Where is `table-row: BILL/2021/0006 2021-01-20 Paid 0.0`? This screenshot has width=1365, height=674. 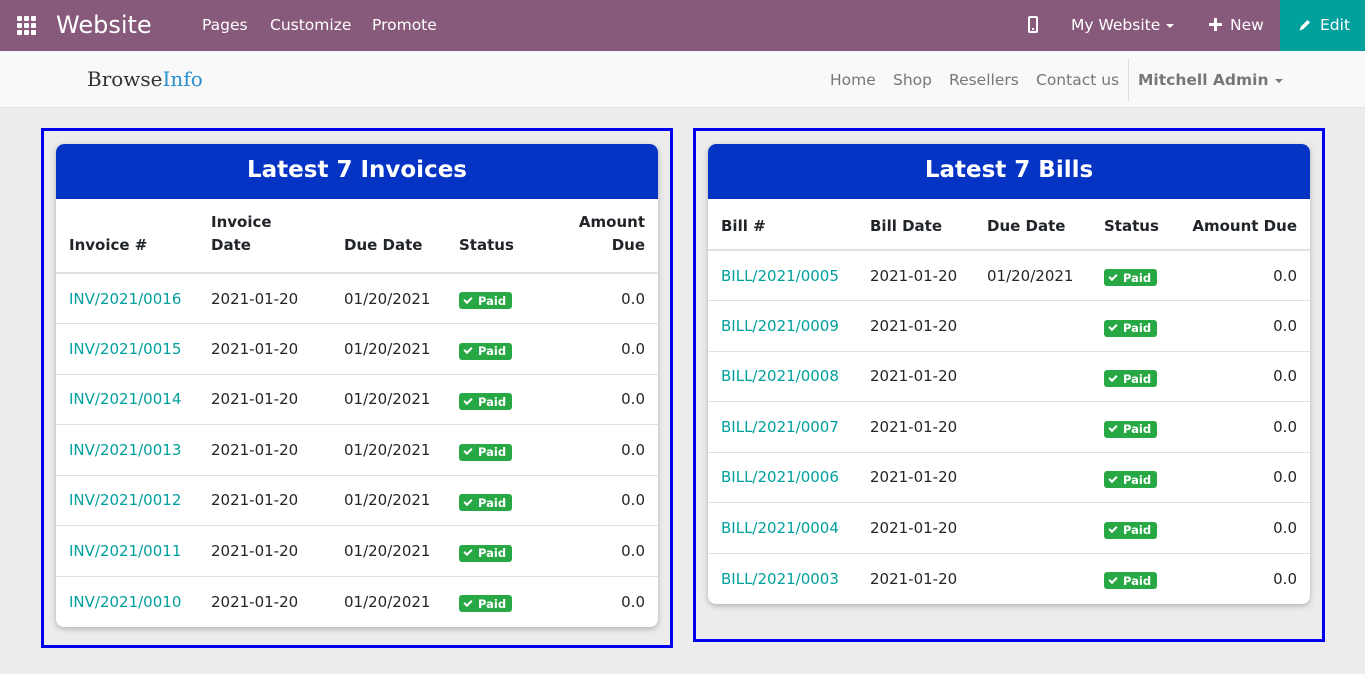
table-row: BILL/2021/0006 2021-01-20 Paid 0.0 is located at coordinates (1009, 477).